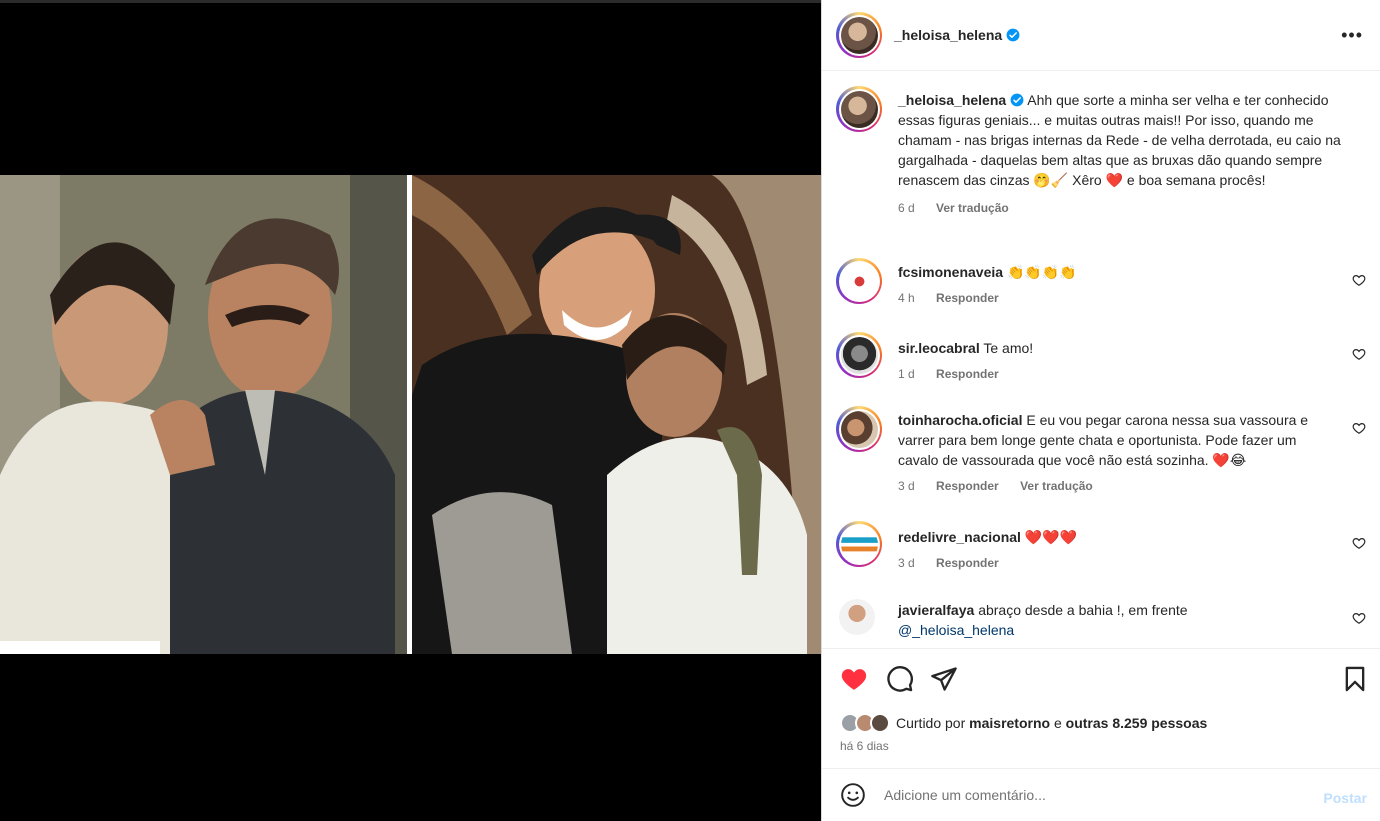 This screenshot has width=1380, height=821. I want to click on liker-avatars, so click(865, 723).